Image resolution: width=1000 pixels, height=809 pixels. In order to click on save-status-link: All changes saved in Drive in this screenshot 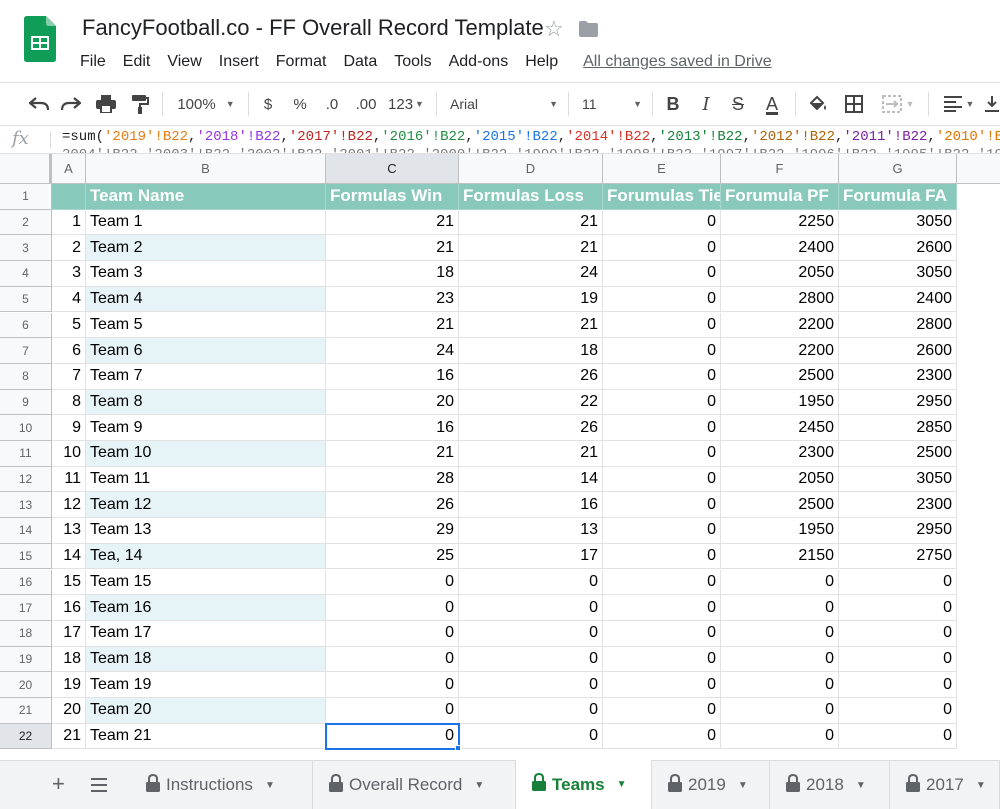, I will do `click(677, 62)`.